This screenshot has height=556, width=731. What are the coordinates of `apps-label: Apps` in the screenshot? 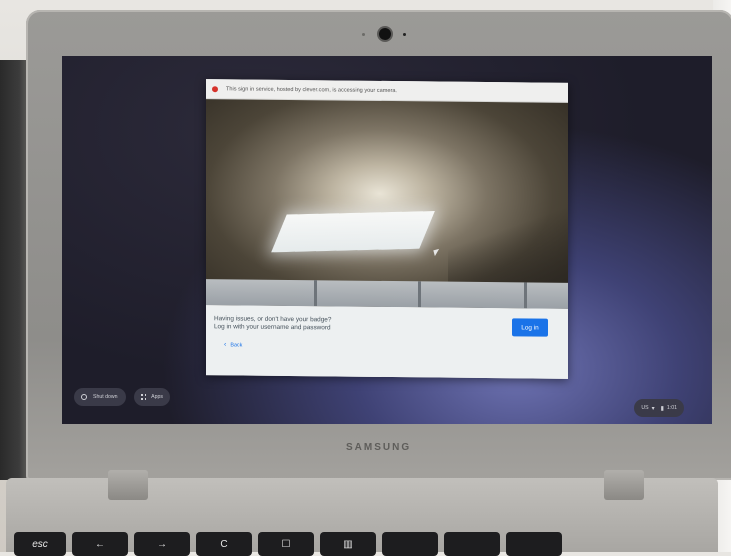 It's located at (157, 397).